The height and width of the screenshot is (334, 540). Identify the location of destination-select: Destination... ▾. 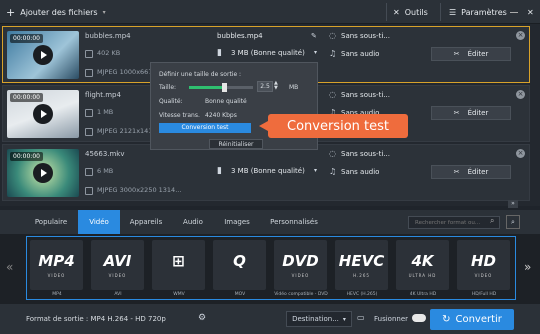
(319, 319).